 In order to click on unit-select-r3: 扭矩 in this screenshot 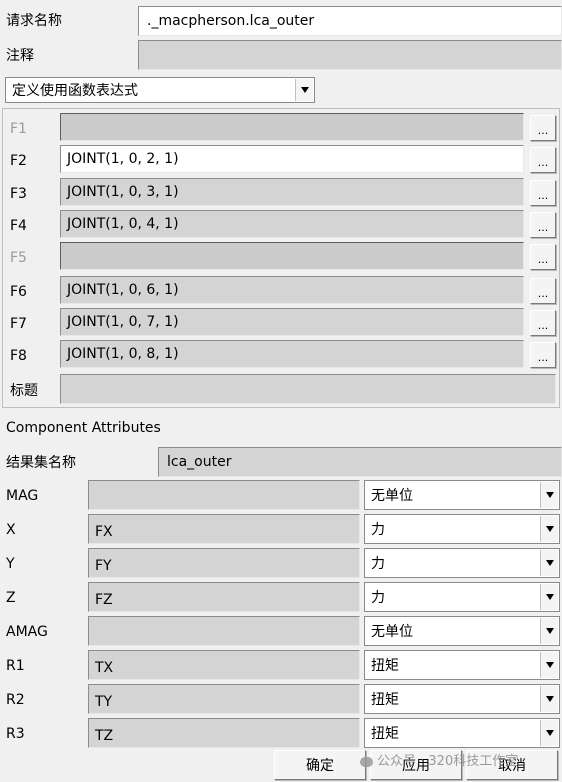, I will do `click(462, 733)`.